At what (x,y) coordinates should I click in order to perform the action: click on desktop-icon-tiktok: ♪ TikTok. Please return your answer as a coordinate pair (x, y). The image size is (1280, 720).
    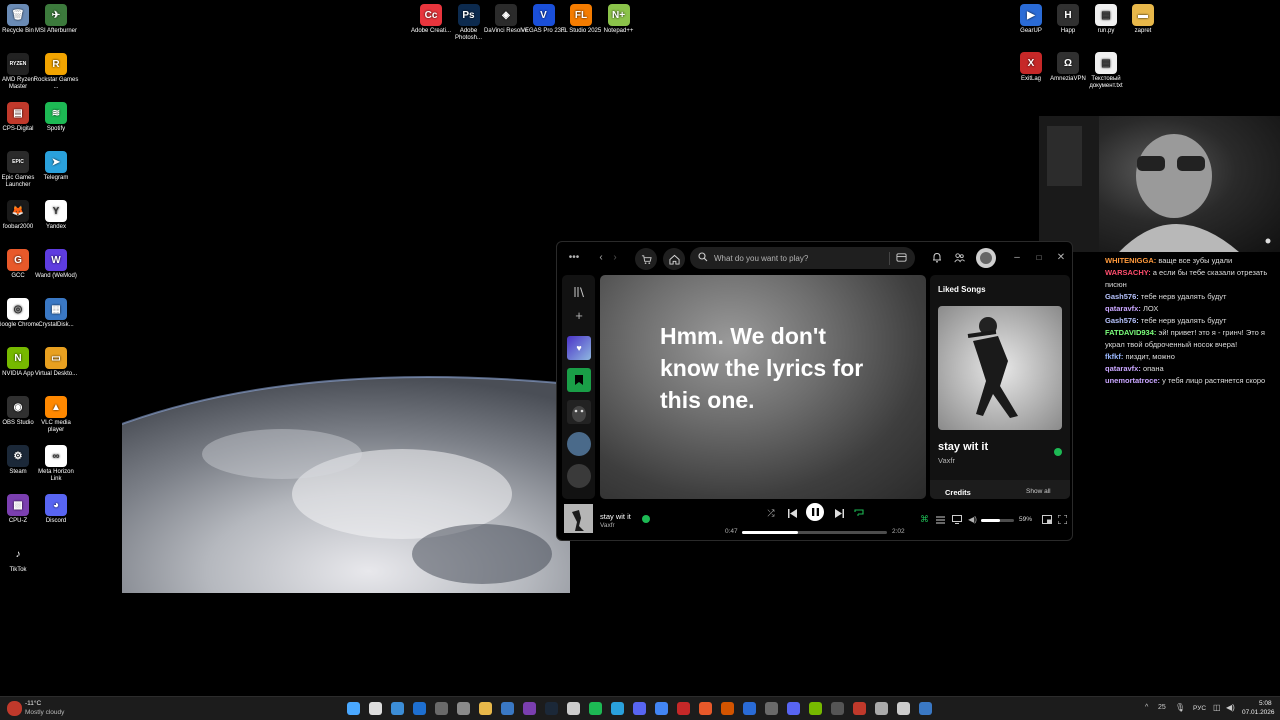
    Looking at the image, I should click on (20, 558).